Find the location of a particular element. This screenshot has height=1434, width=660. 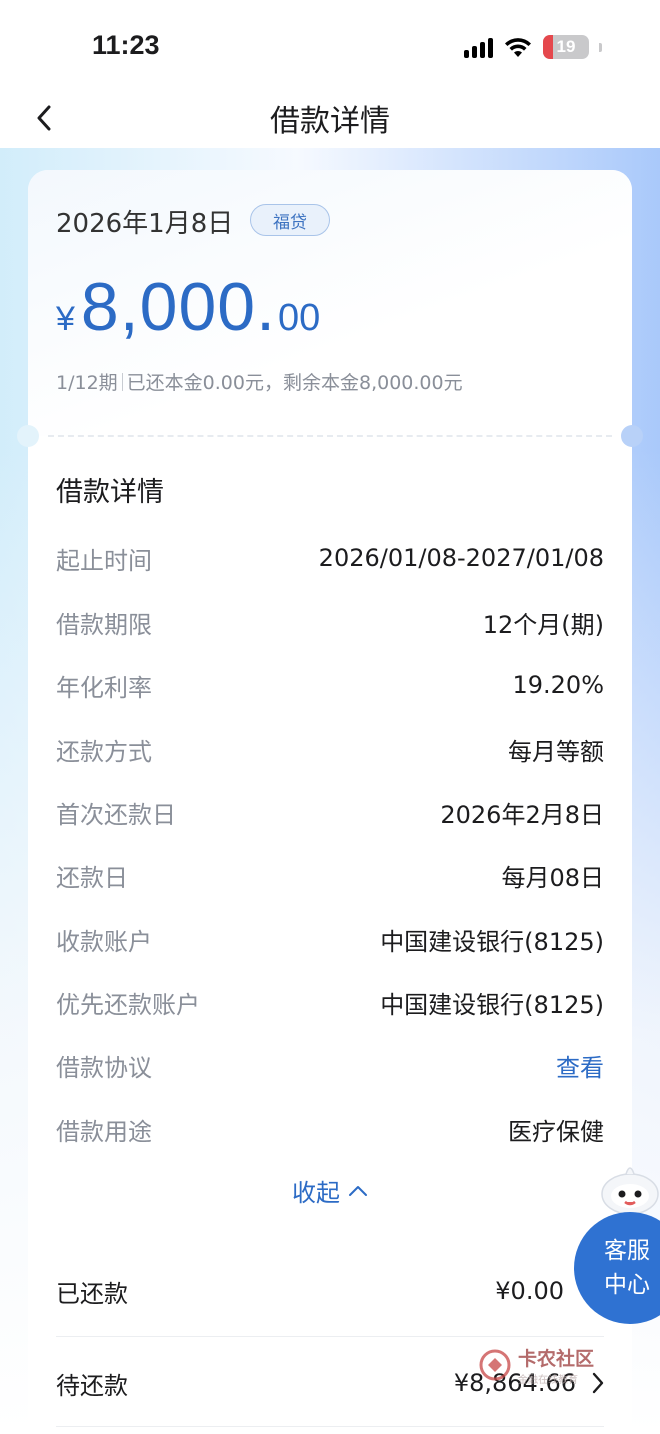

paid-label: 已还款 is located at coordinates (92, 1293).